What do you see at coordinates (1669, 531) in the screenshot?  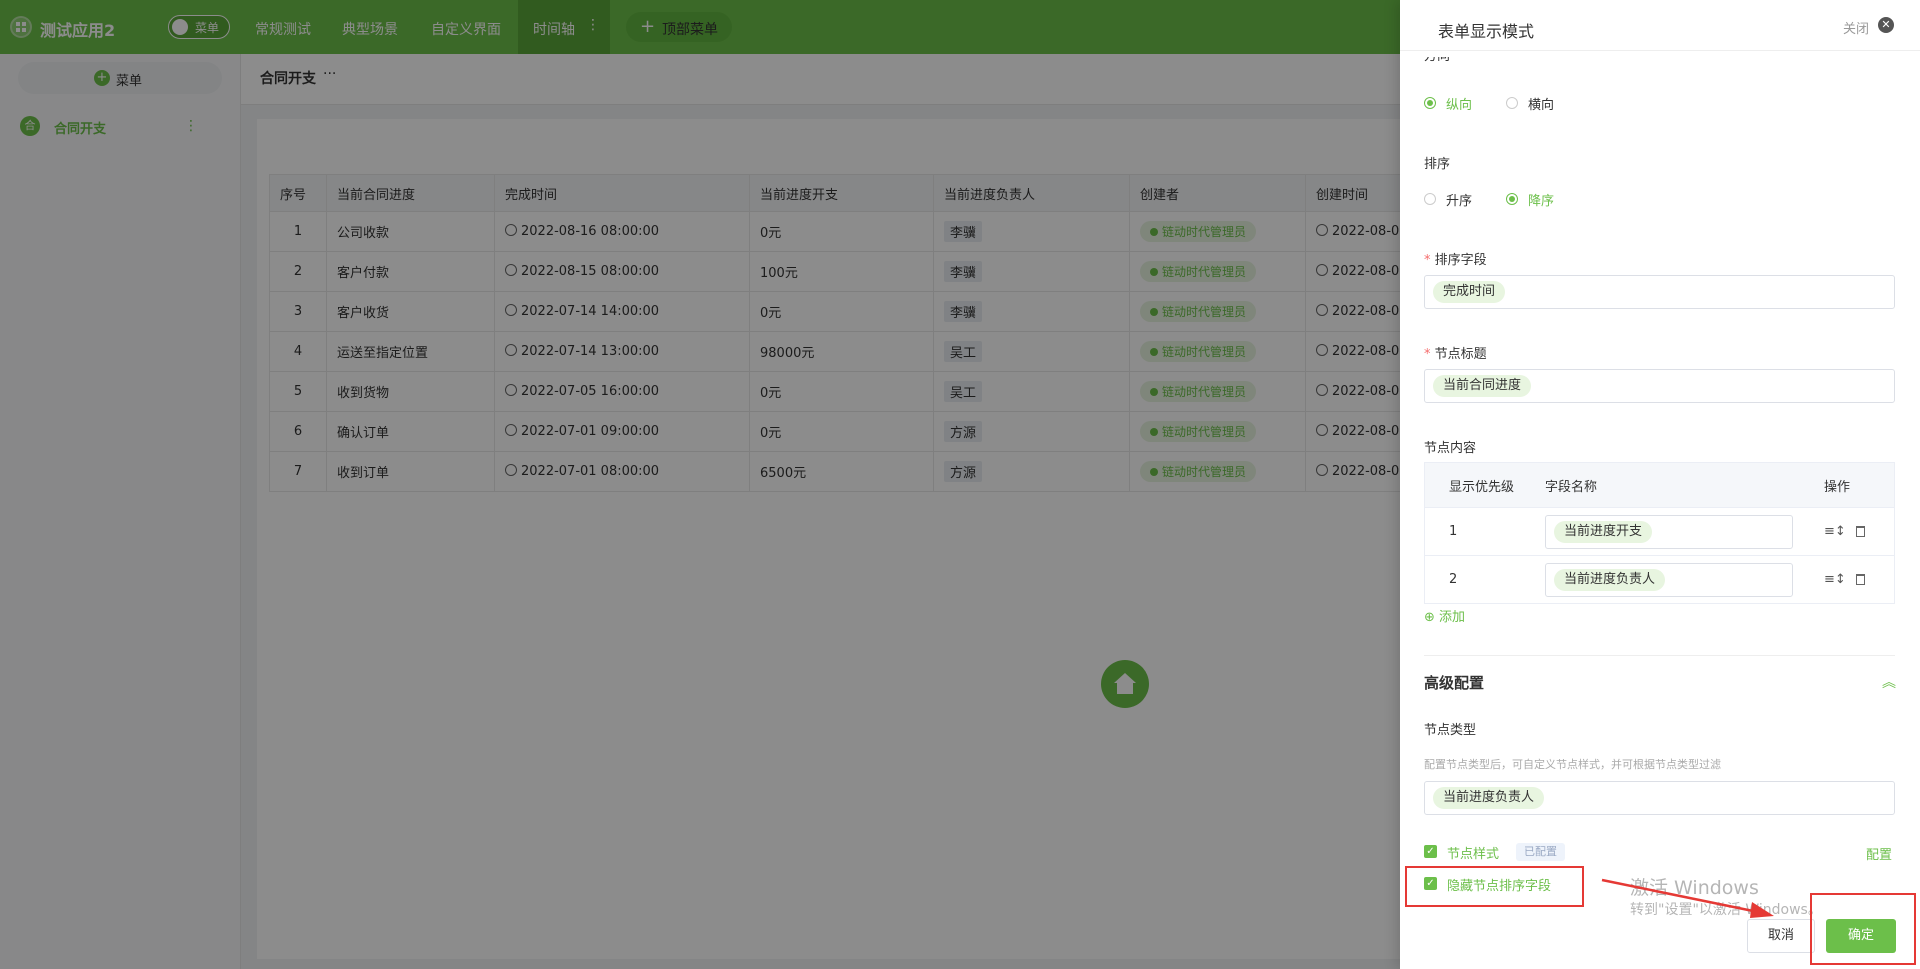 I see `field-name-select: 当前进度开支` at bounding box center [1669, 531].